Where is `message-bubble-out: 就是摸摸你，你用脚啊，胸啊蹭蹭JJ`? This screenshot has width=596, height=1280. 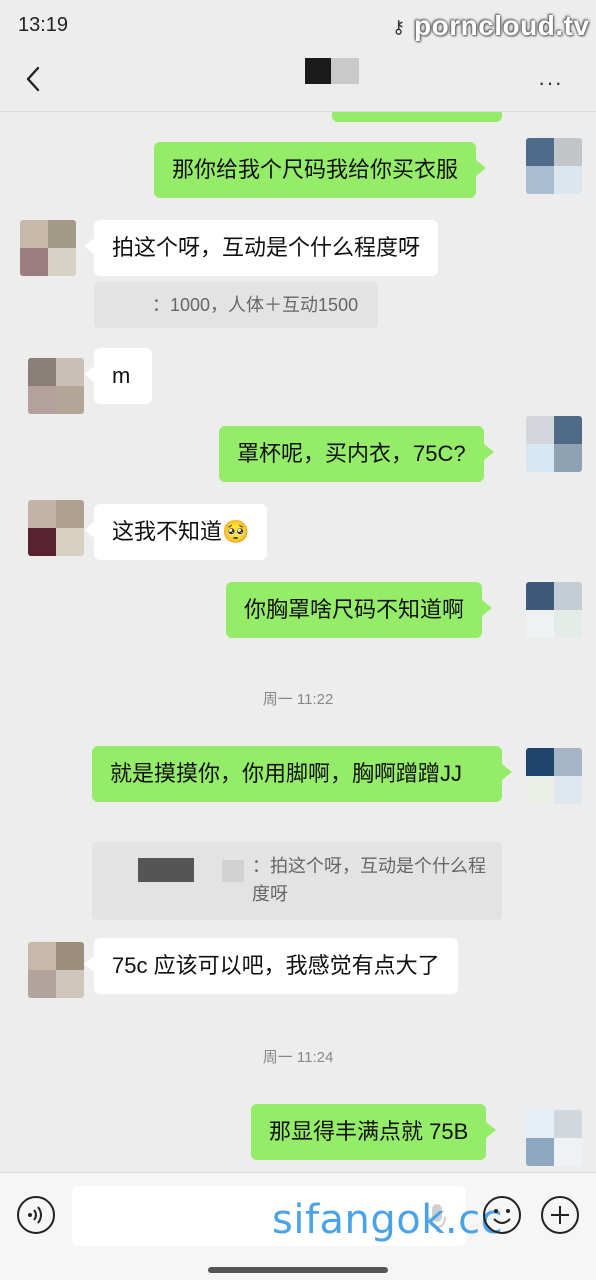
message-bubble-out: 就是摸摸你，你用脚啊，胸啊蹭蹭JJ is located at coordinates (302, 774).